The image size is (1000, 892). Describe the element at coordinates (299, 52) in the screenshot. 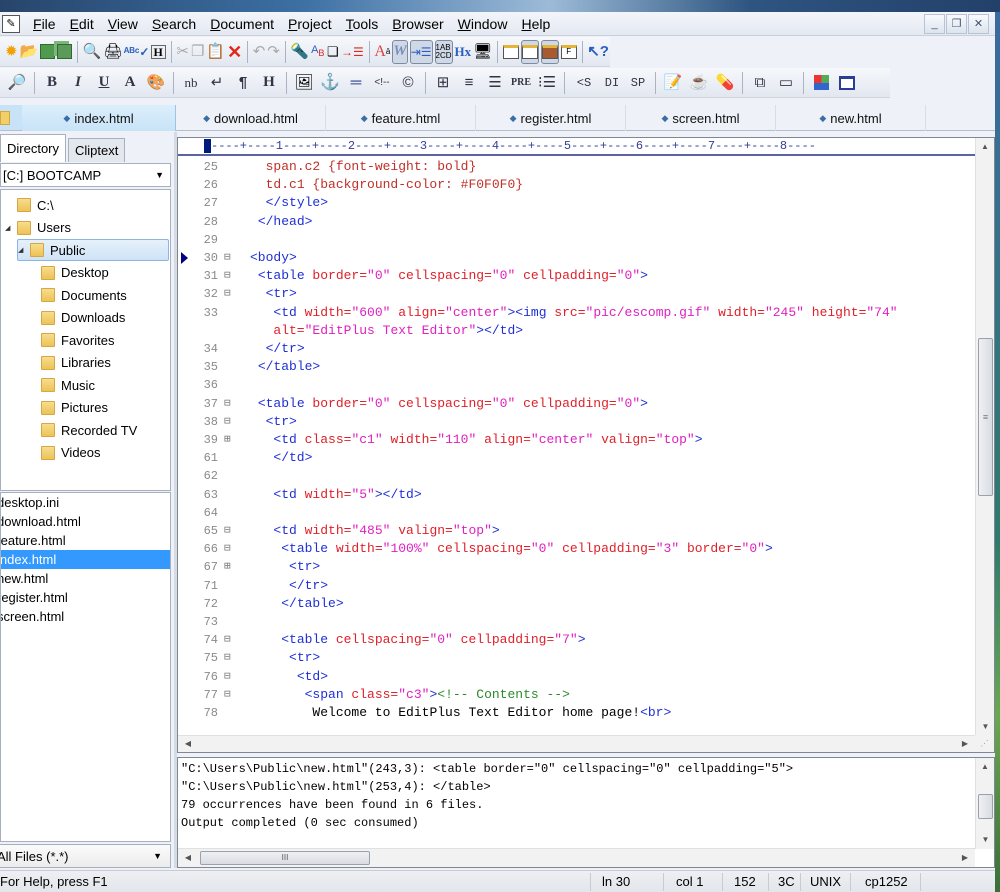

I see `find-icon: 🔦` at that location.